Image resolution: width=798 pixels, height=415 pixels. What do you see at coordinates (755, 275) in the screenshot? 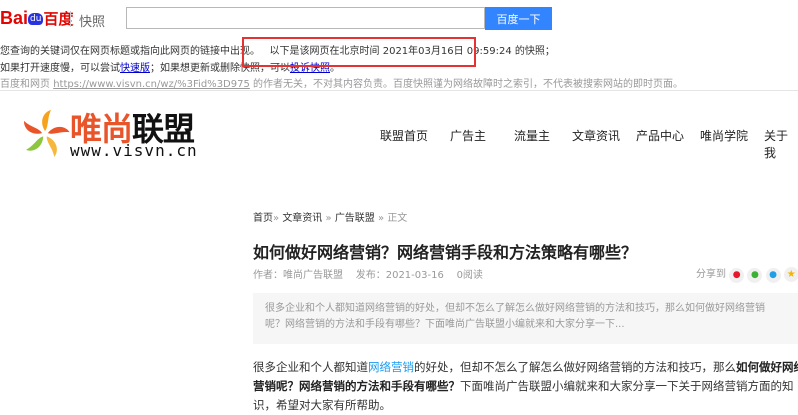
I see `wechat-icon: ●` at bounding box center [755, 275].